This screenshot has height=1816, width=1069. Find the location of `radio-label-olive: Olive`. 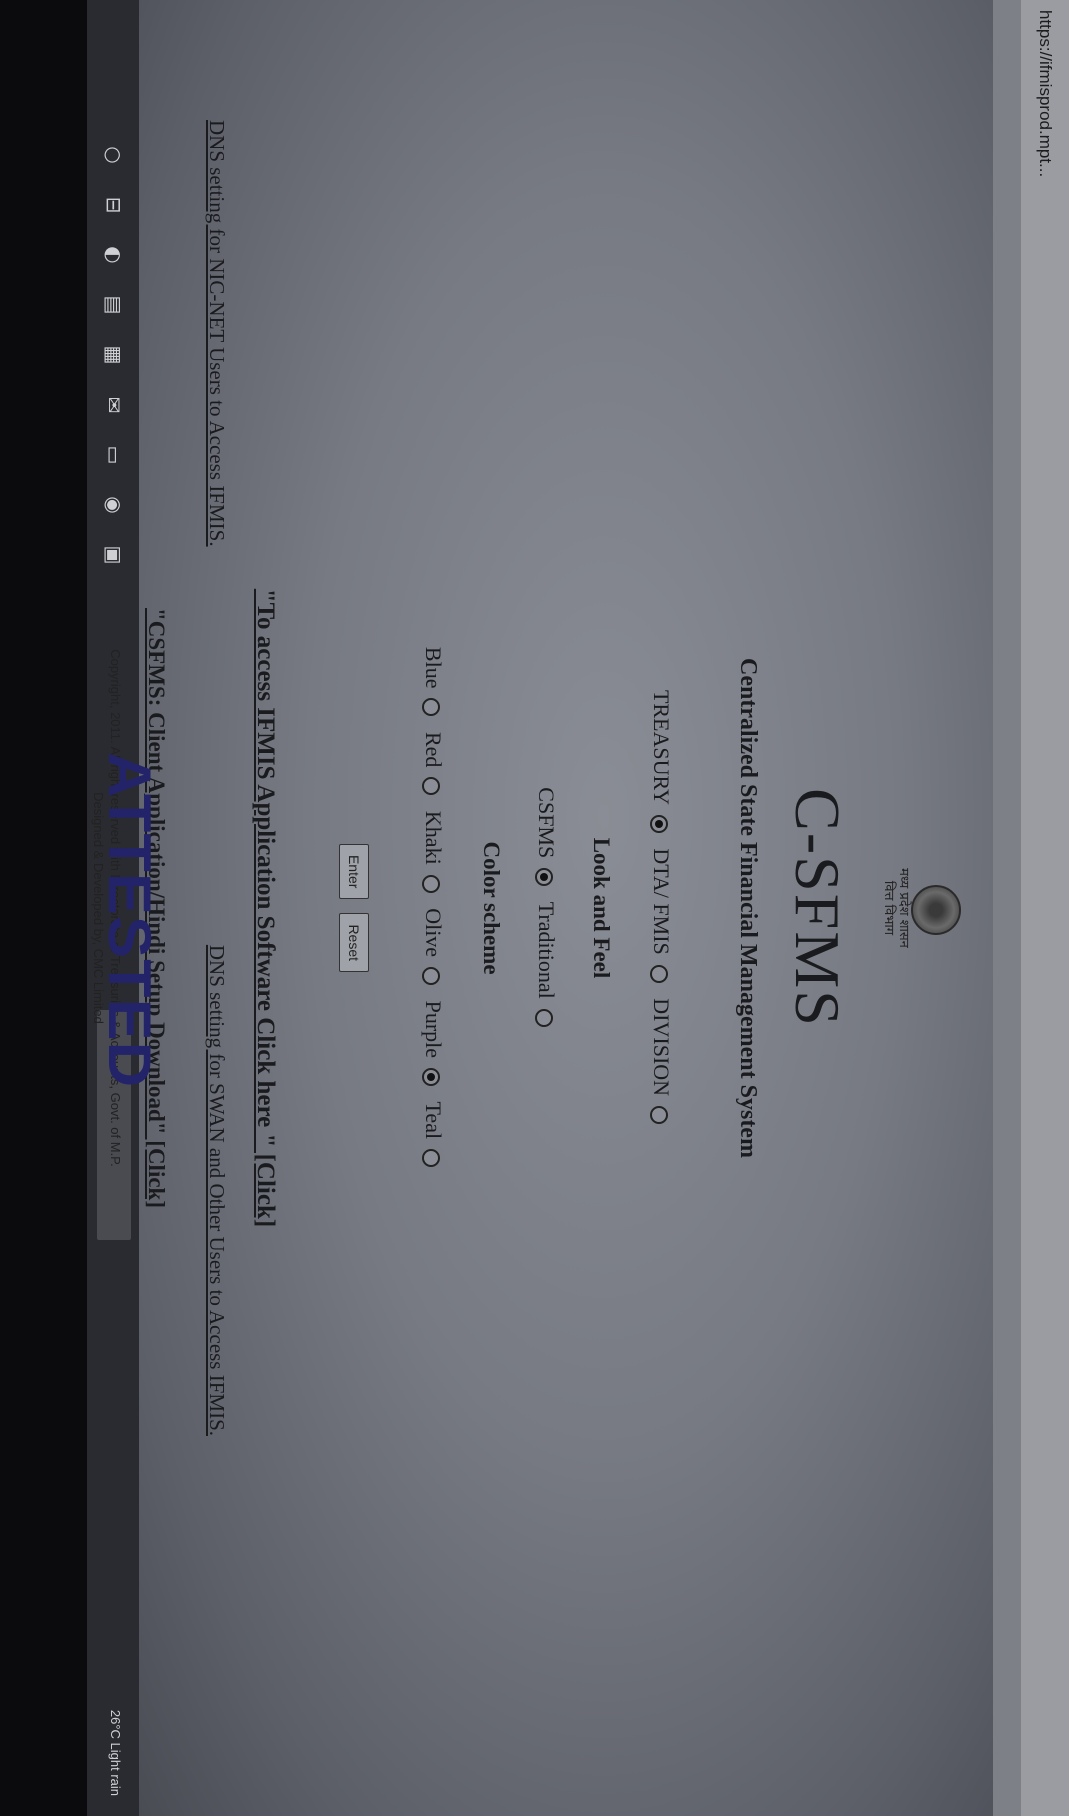

radio-label-olive: Olive is located at coordinates (433, 933).